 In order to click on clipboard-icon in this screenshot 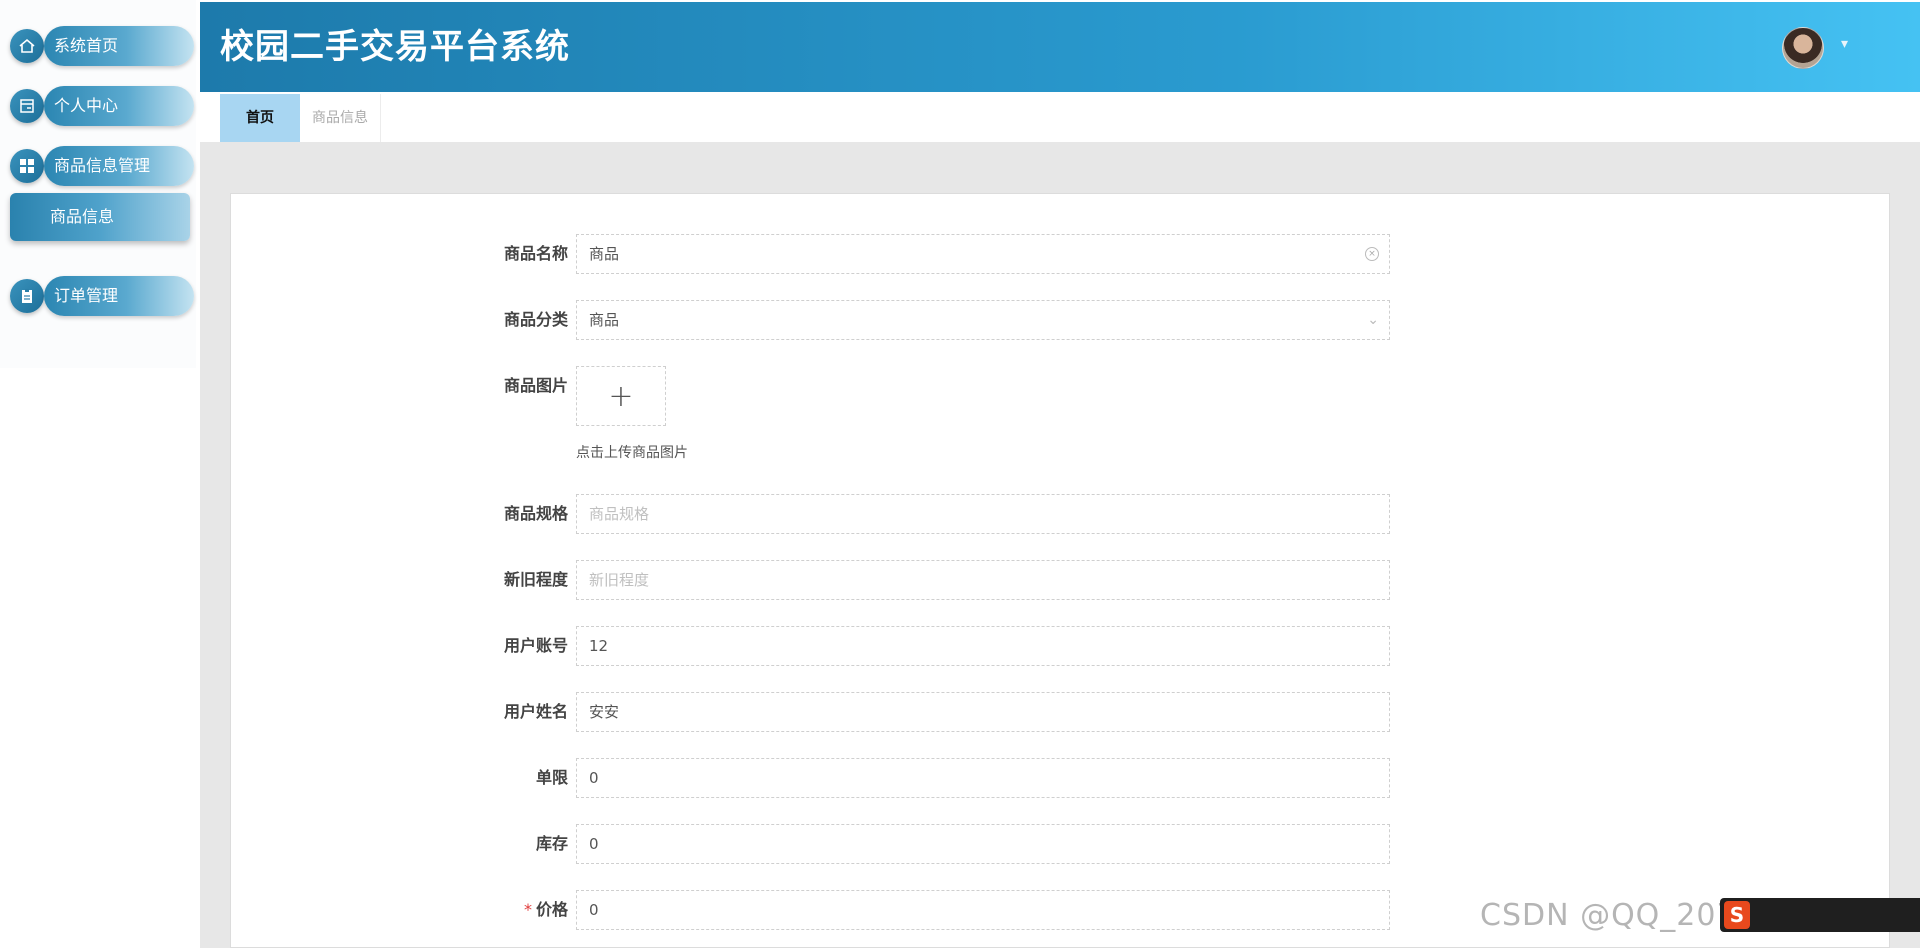, I will do `click(27, 296)`.